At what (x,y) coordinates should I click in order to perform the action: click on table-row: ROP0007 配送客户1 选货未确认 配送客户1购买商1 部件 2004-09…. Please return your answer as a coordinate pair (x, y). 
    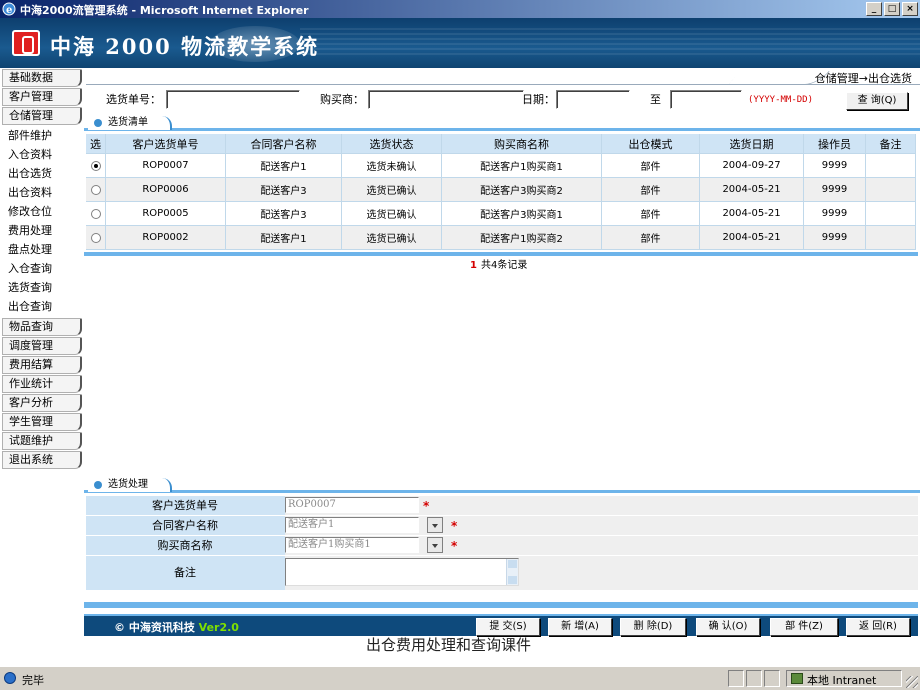
    Looking at the image, I should click on (501, 166).